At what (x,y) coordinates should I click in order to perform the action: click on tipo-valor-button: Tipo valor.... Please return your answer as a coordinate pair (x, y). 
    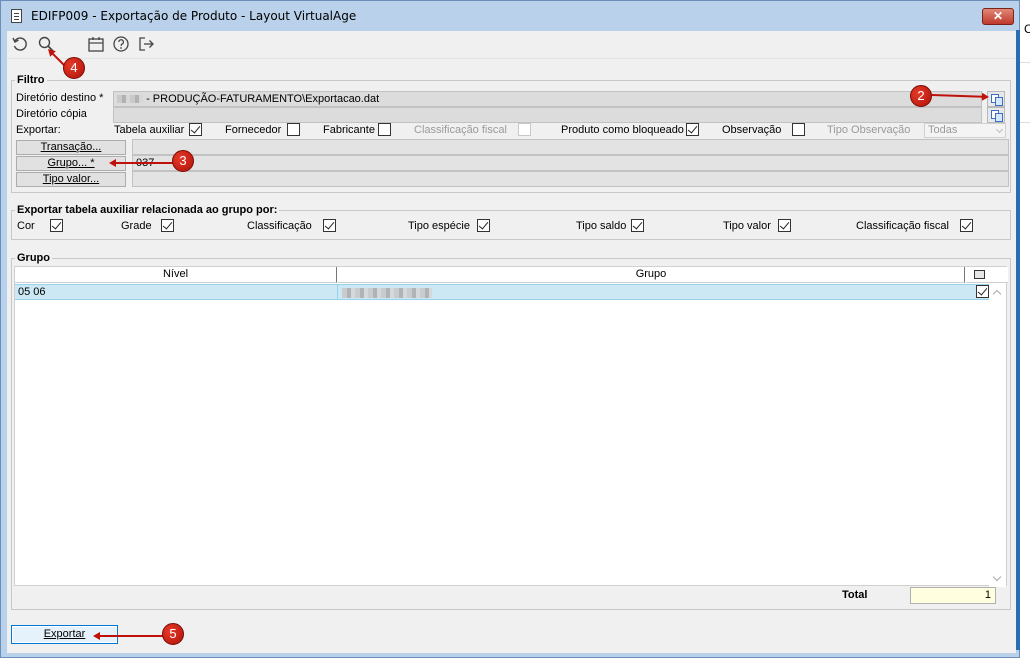
    Looking at the image, I should click on (71, 179).